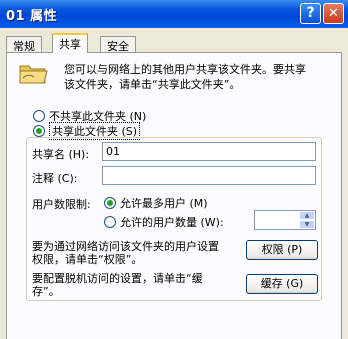 The width and height of the screenshot is (348, 339). What do you see at coordinates (33, 74) in the screenshot?
I see `shared-folder-icon` at bounding box center [33, 74].